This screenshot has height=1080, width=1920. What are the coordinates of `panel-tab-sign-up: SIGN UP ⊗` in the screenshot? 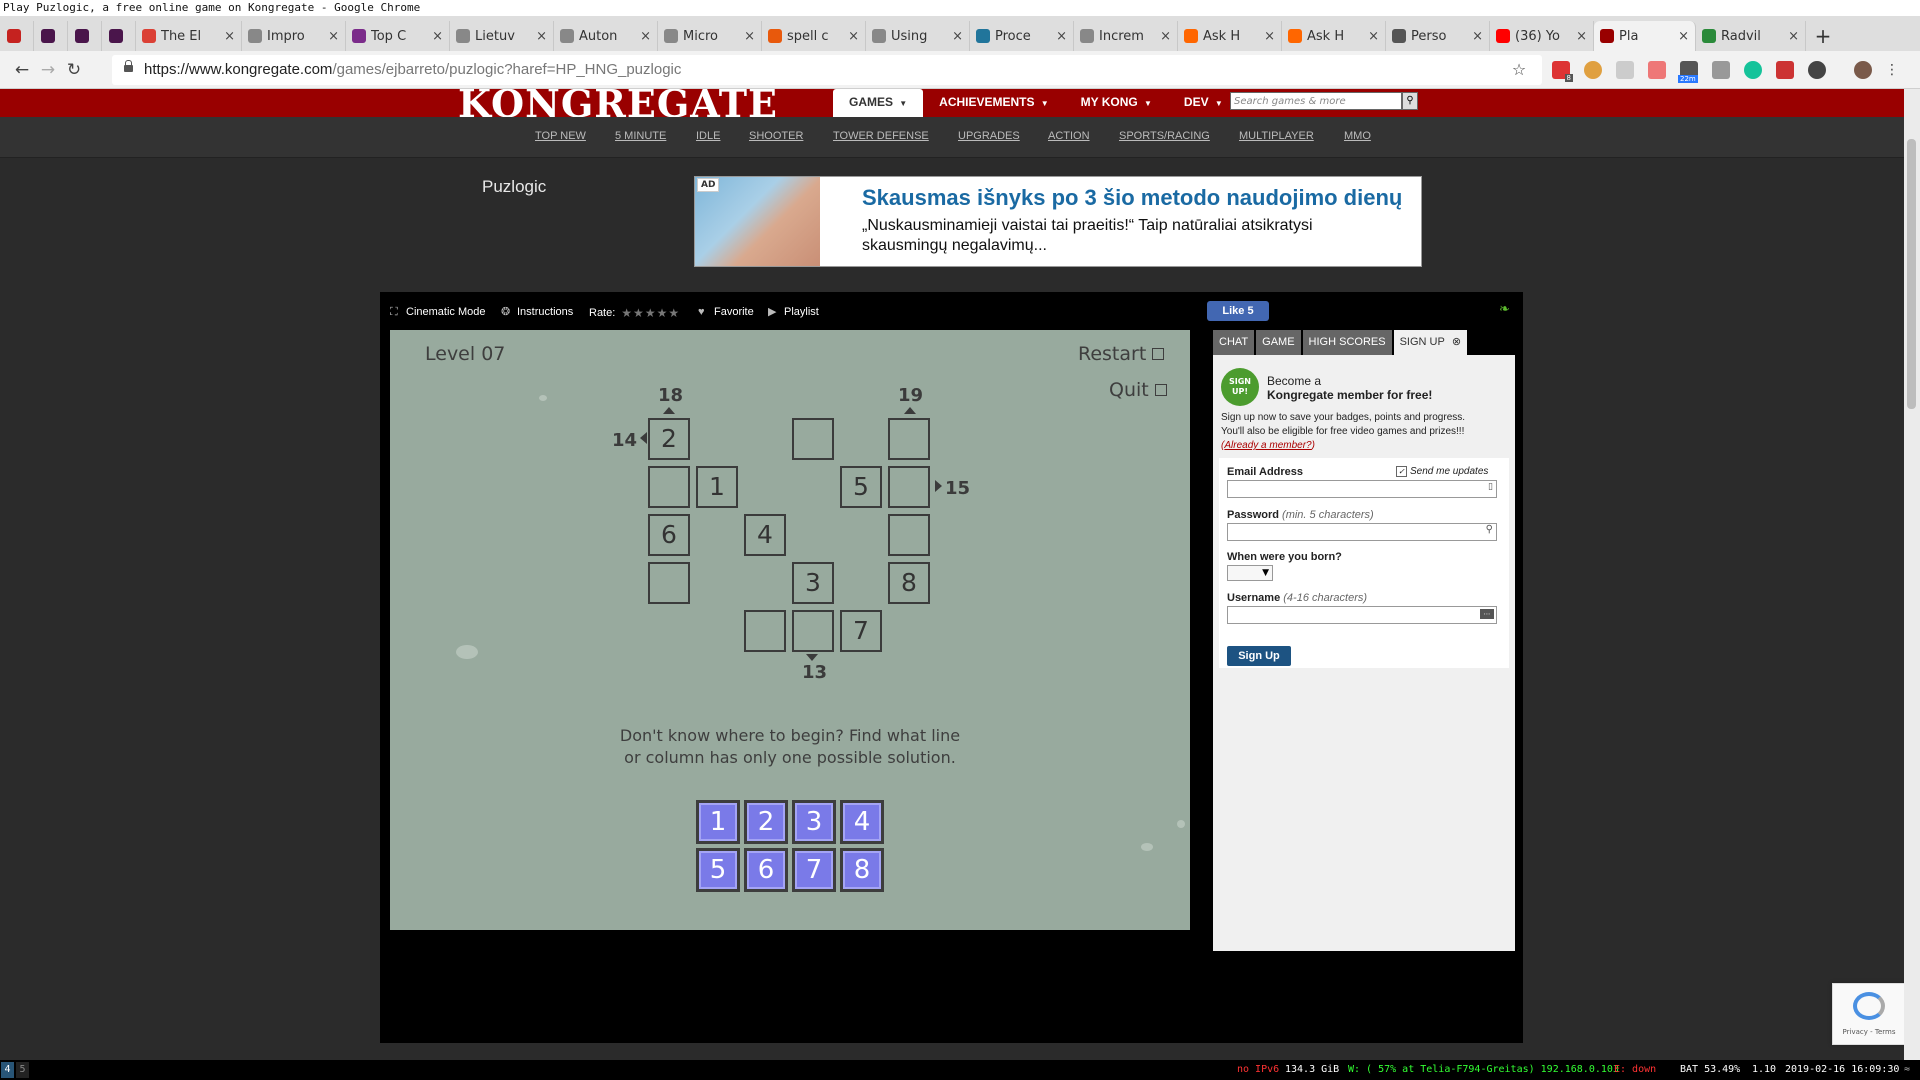 It's located at (1430, 342).